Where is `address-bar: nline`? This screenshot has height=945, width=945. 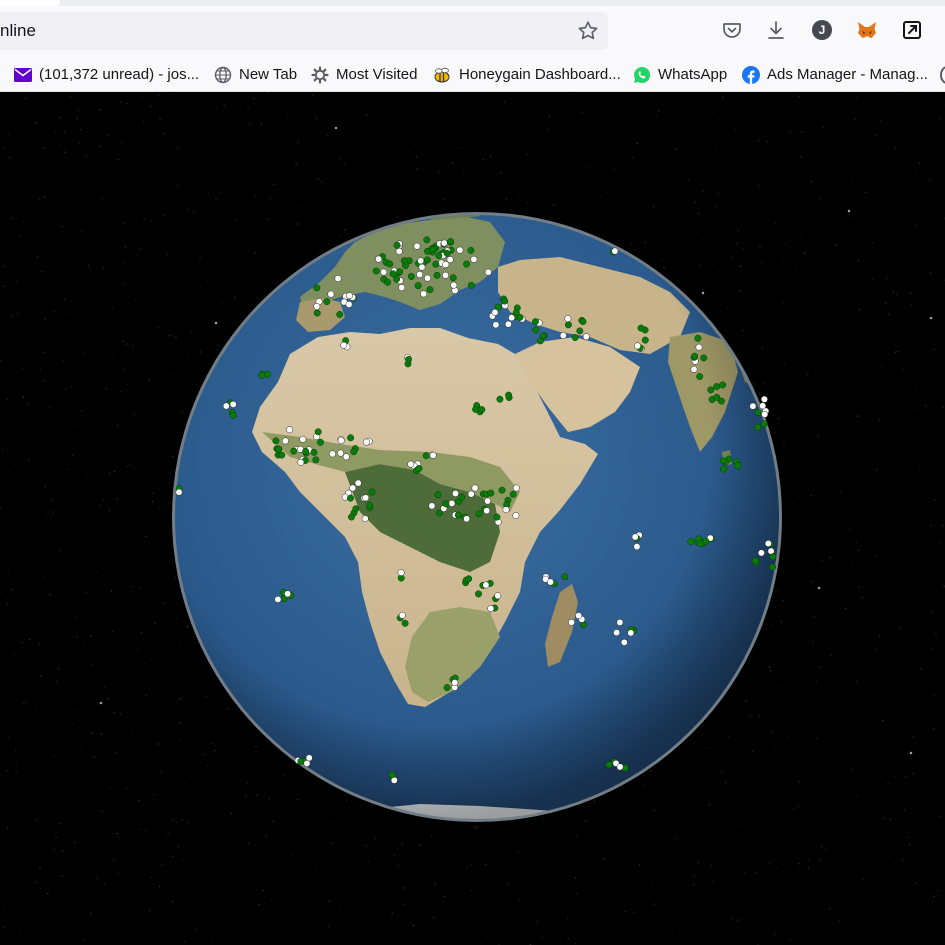 address-bar: nline is located at coordinates (304, 31).